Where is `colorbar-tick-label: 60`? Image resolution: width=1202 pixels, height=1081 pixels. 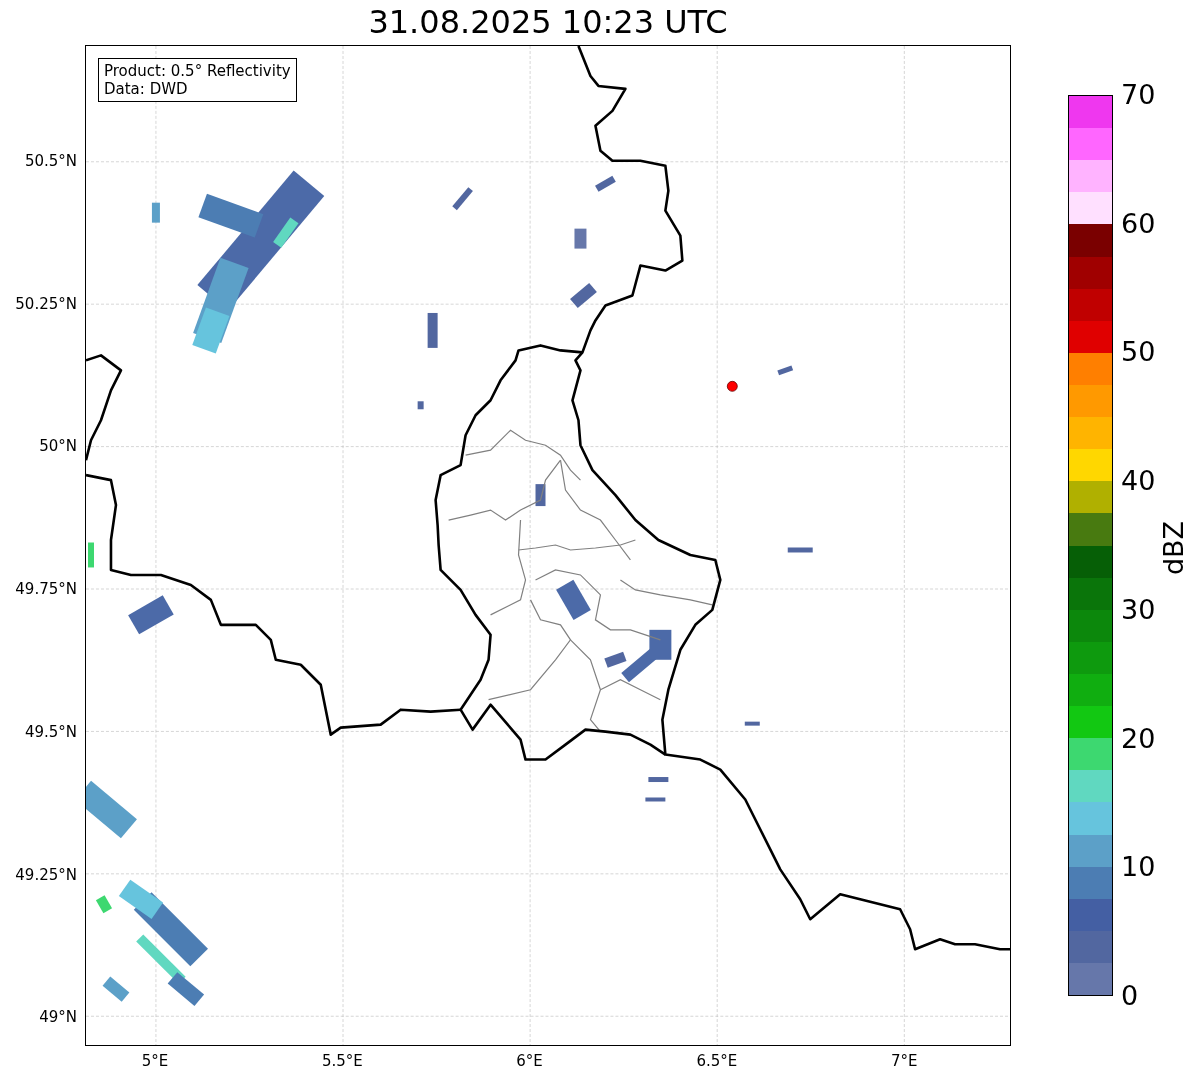 colorbar-tick-label: 60 is located at coordinates (1138, 223).